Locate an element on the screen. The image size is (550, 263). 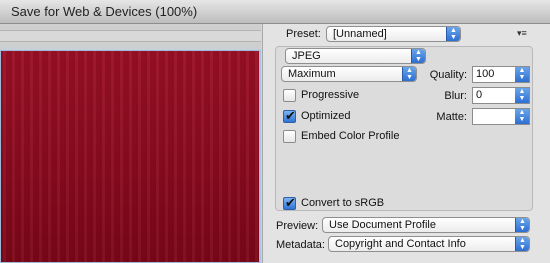
optimized-label: Optimized is located at coordinates (326, 116).